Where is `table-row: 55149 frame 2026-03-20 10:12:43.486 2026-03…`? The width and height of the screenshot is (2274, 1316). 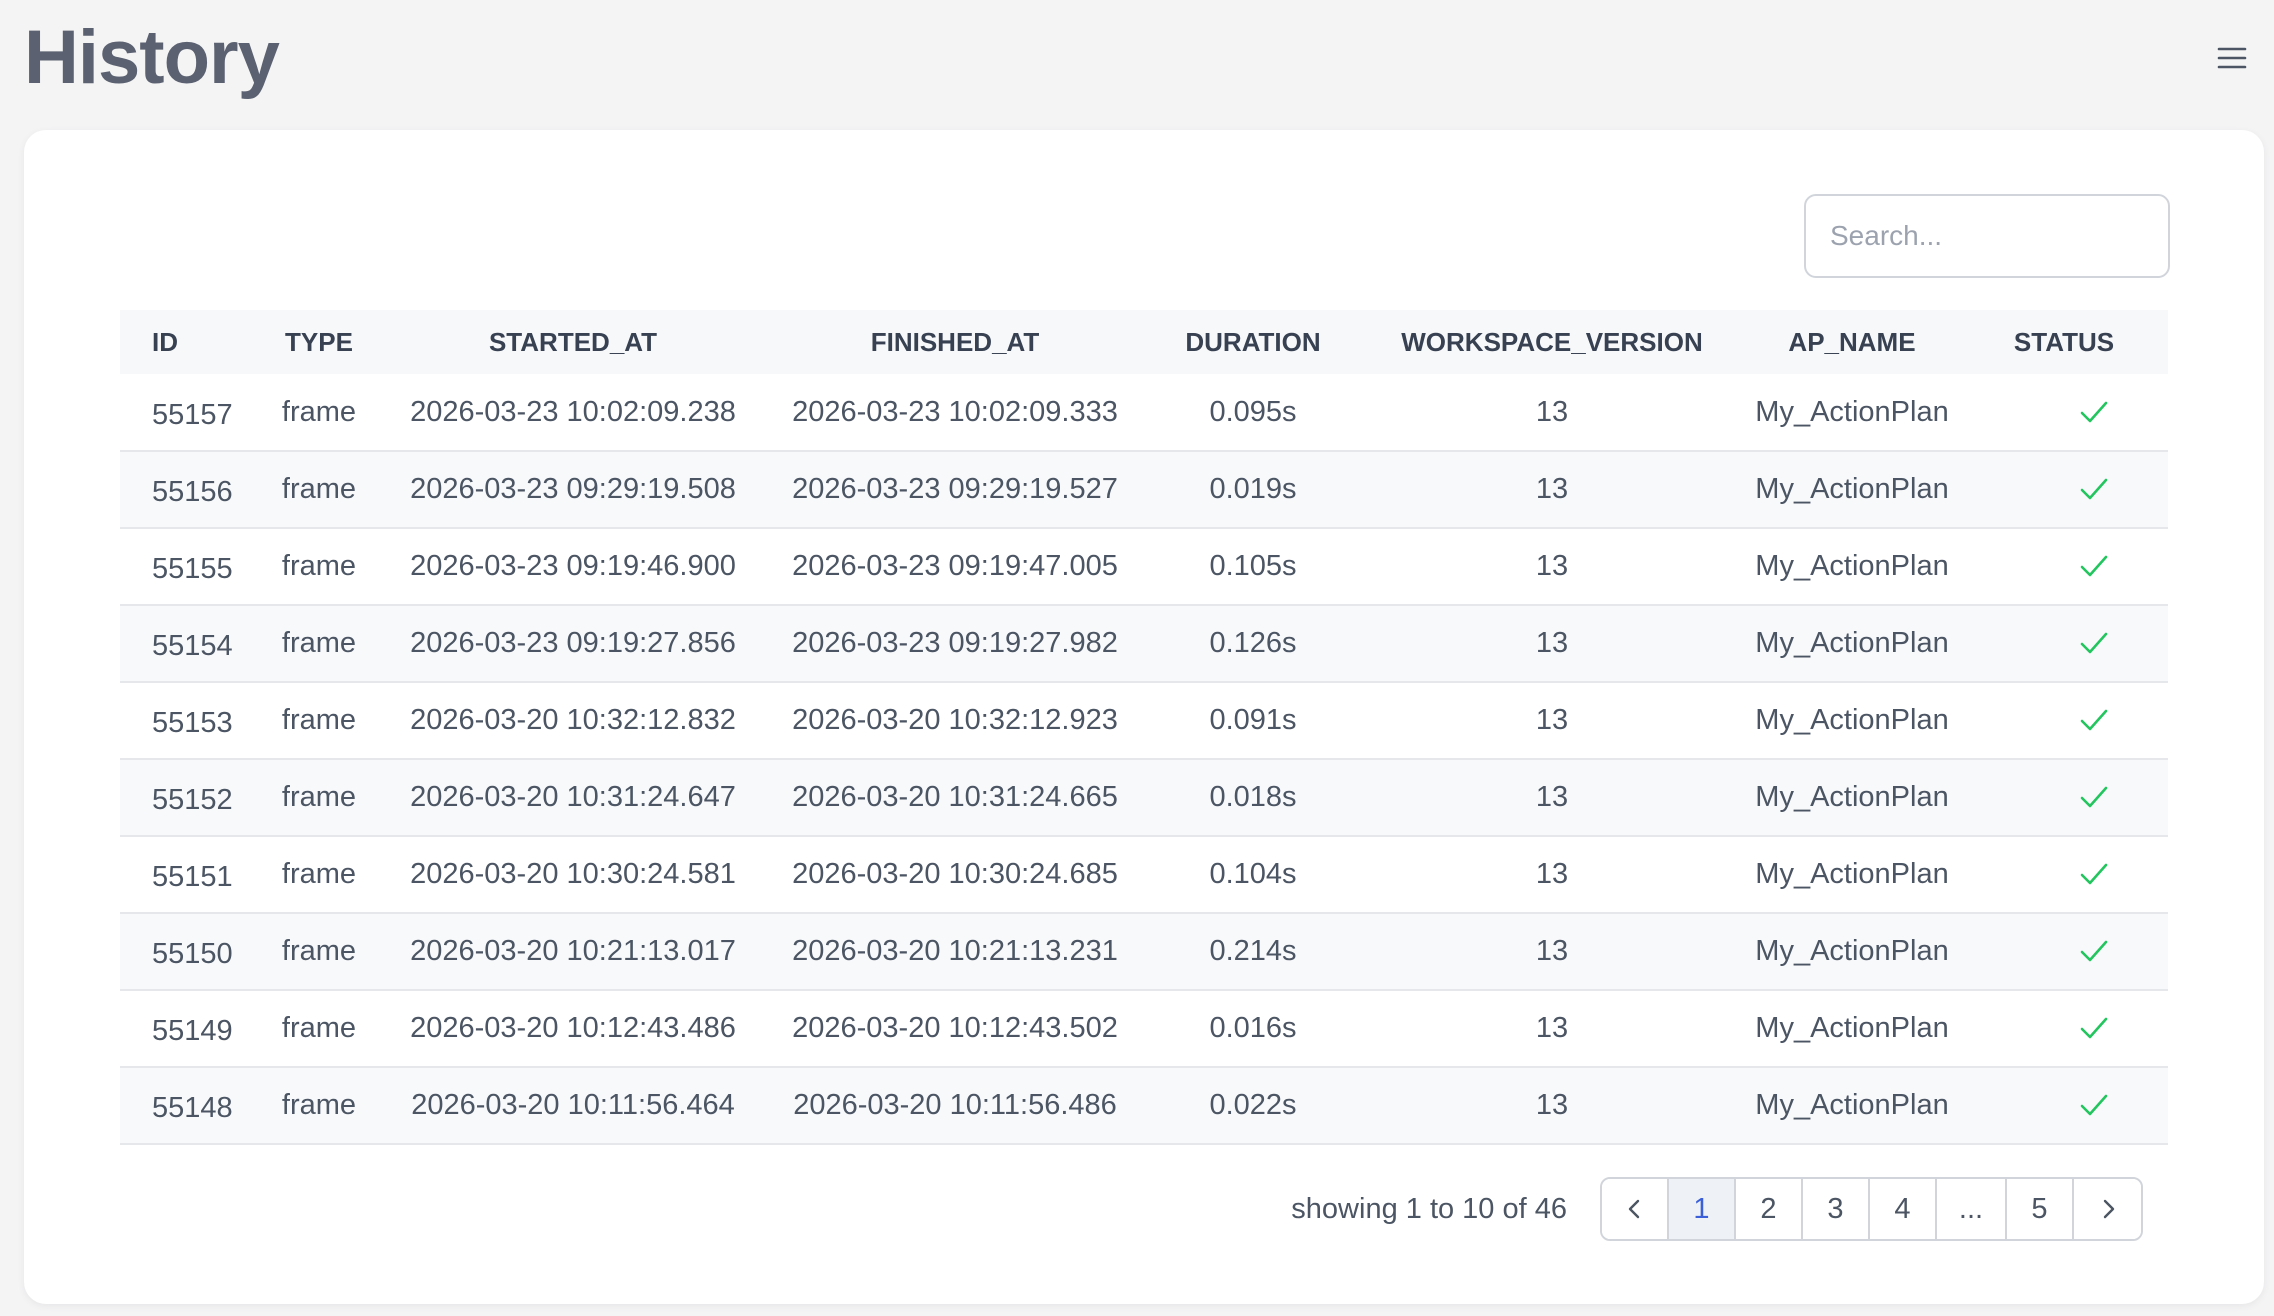
table-row: 55149 frame 2026-03-20 10:12:43.486 2026-03… is located at coordinates (1144, 1028).